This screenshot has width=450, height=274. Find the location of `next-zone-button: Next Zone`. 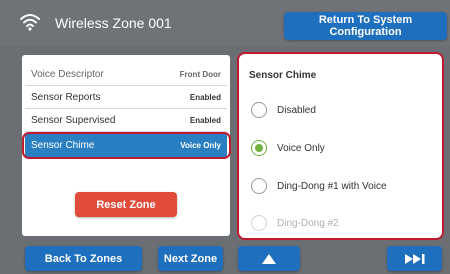

next-zone-button: Next Zone is located at coordinates (190, 258).